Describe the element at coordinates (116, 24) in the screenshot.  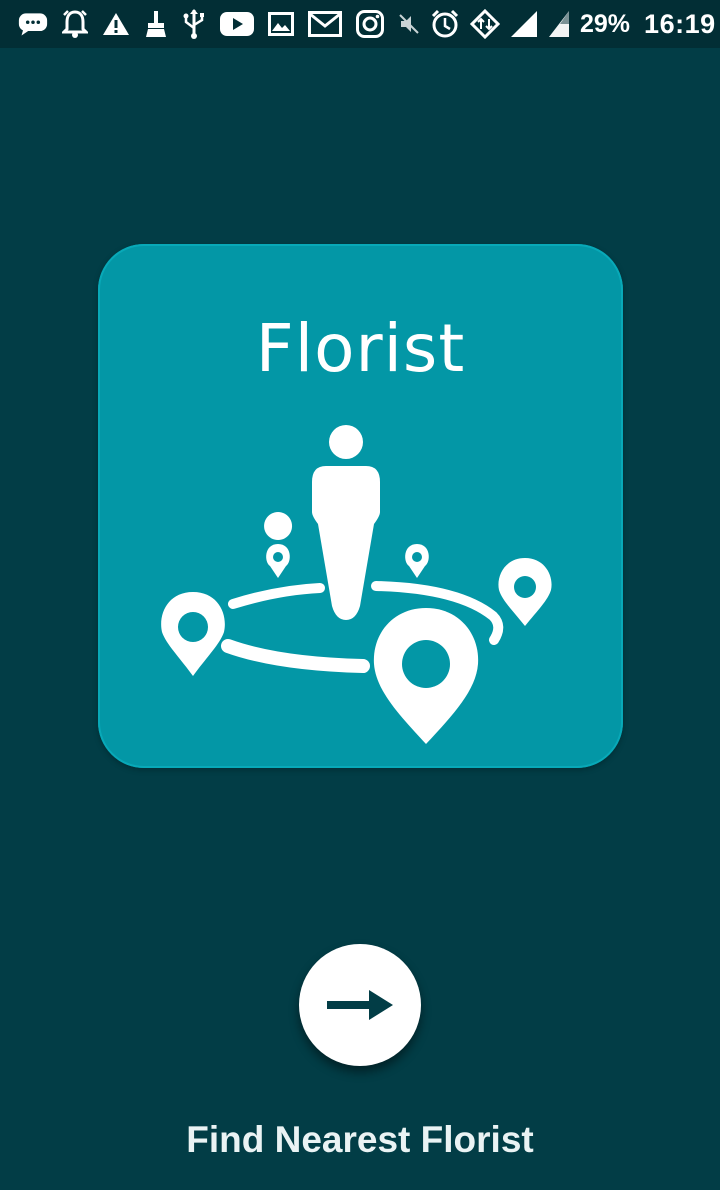
I see `warning-icon` at that location.